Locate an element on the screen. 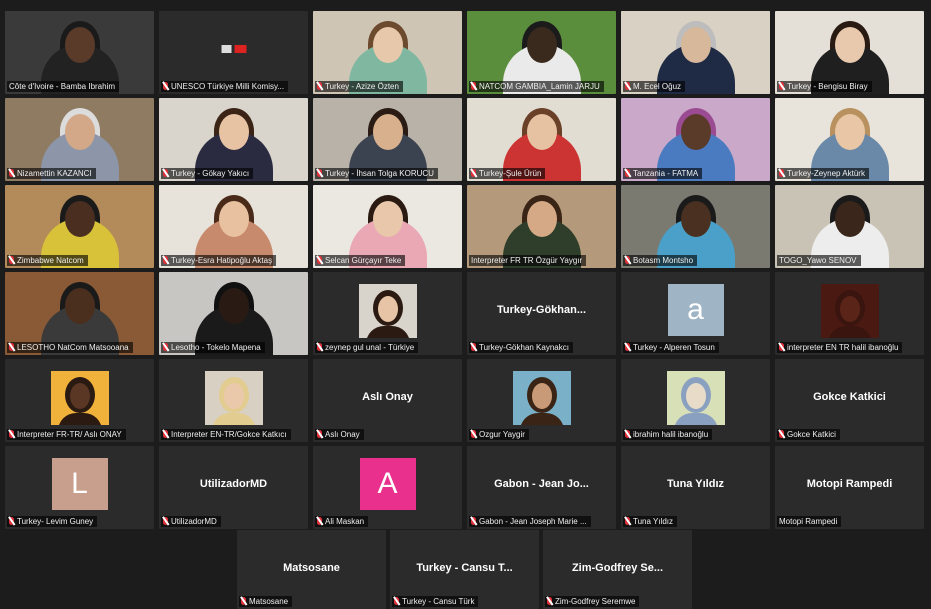 This screenshot has width=931, height=609. participant-name-label: interpreter EN TR halil ibanoğlu is located at coordinates (840, 347).